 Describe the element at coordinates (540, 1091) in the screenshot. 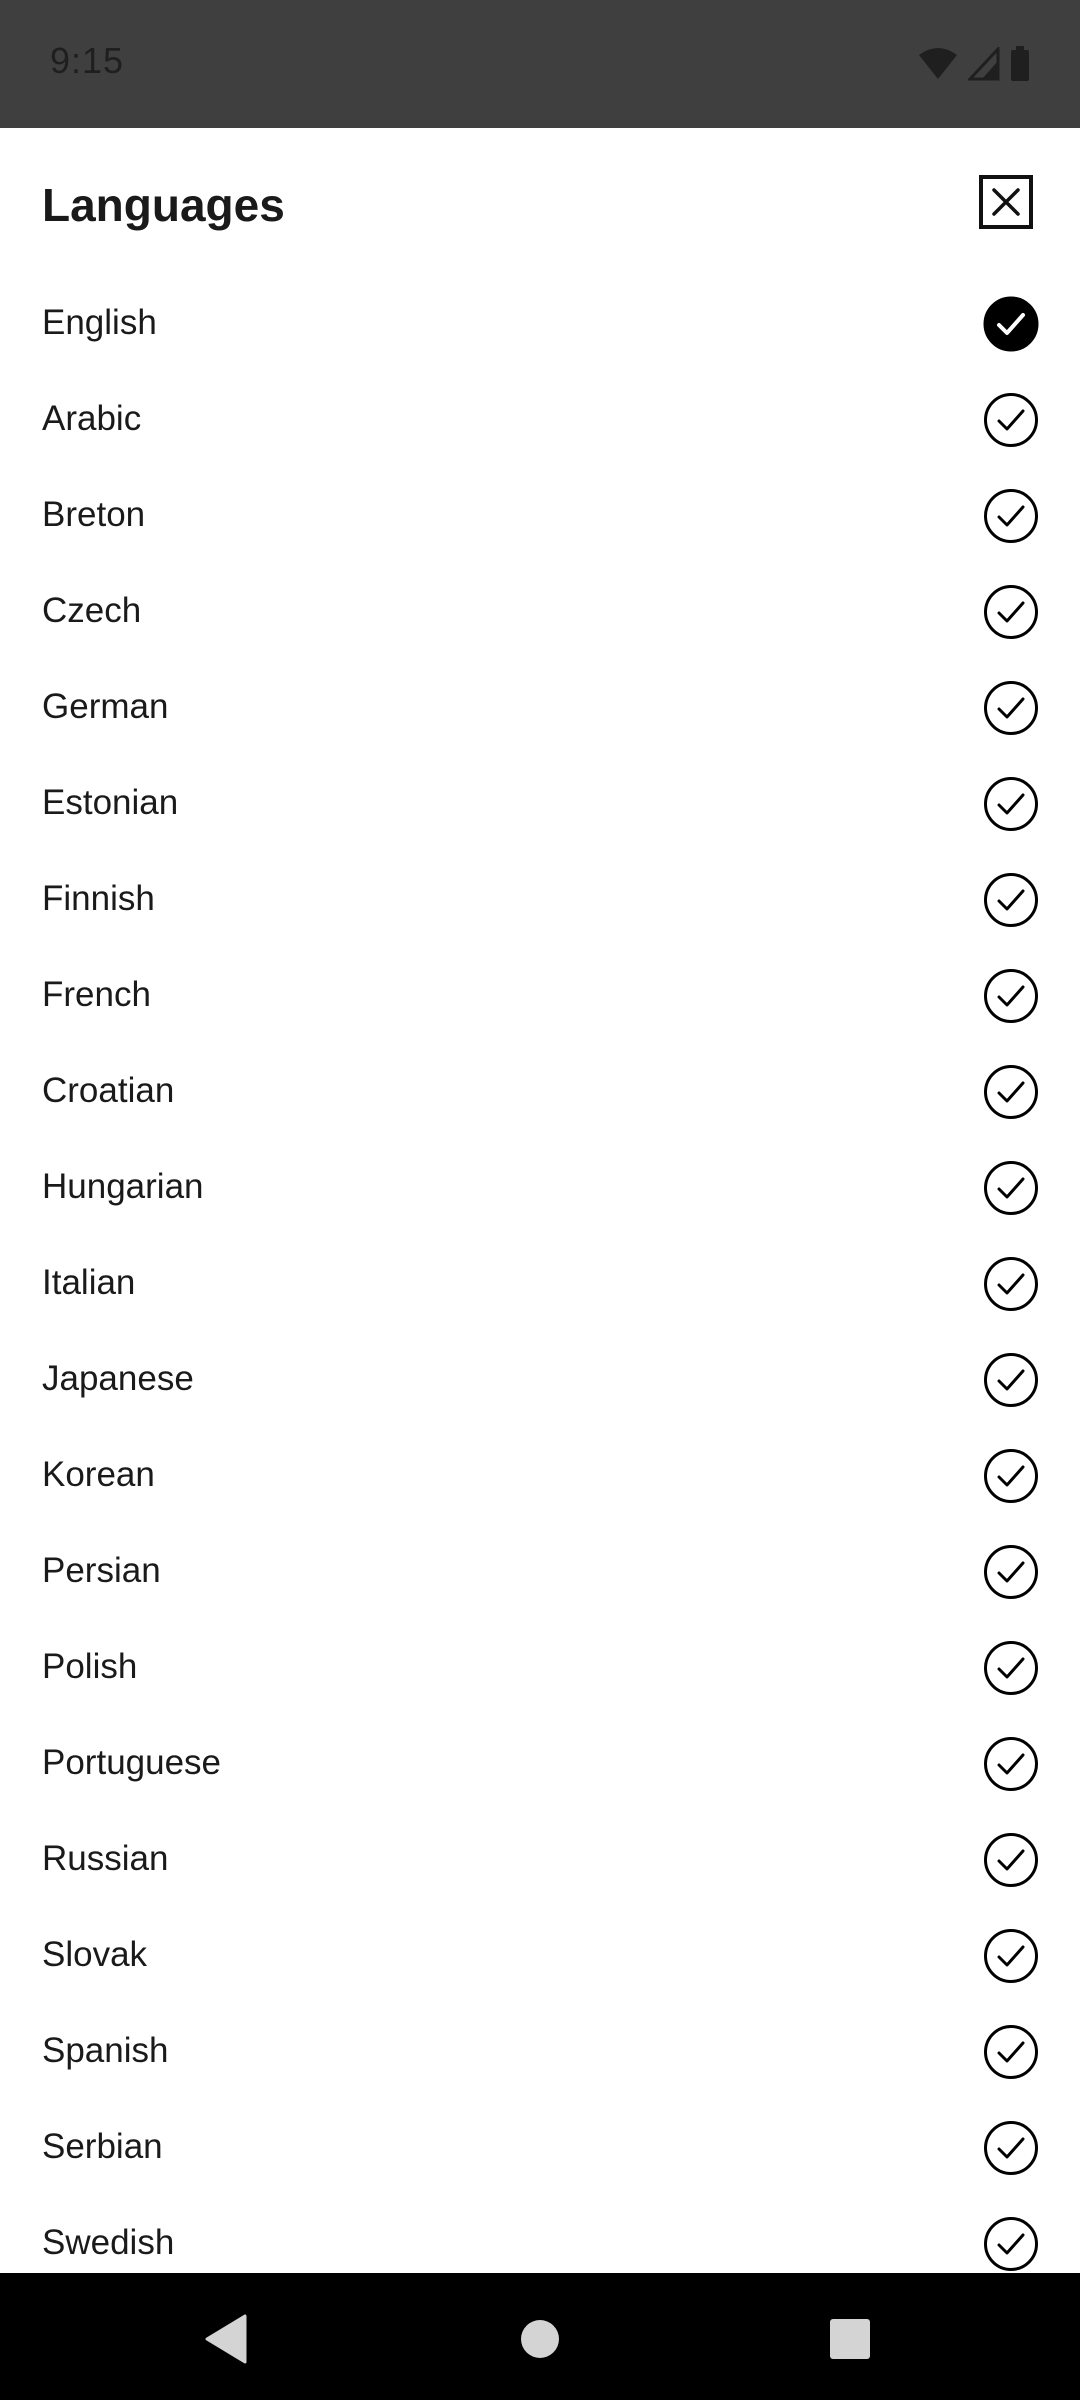

I see `language-row: Croatian` at that location.